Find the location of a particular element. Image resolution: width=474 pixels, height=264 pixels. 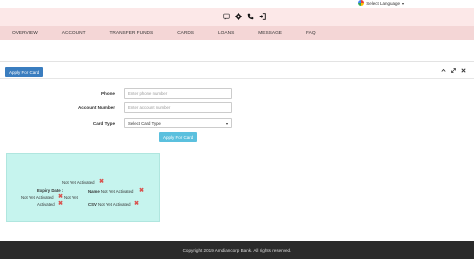

card-status: Not Yet Activated is located at coordinates (78, 182).